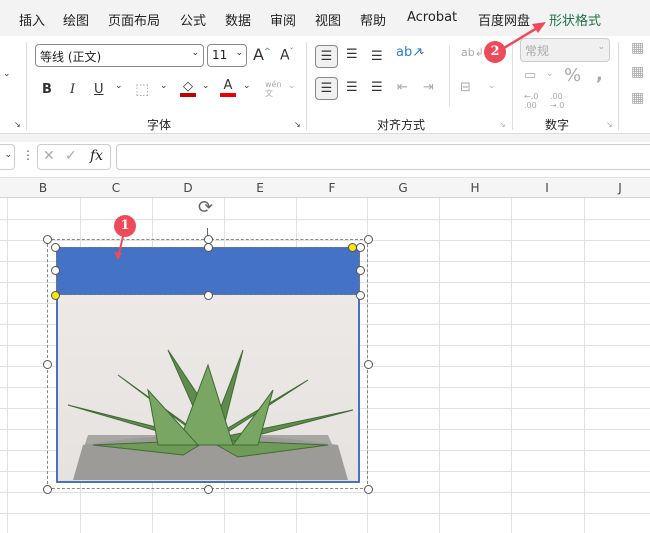 The width and height of the screenshot is (650, 533). Describe the element at coordinates (617, 188) in the screenshot. I see `column-header: J` at that location.